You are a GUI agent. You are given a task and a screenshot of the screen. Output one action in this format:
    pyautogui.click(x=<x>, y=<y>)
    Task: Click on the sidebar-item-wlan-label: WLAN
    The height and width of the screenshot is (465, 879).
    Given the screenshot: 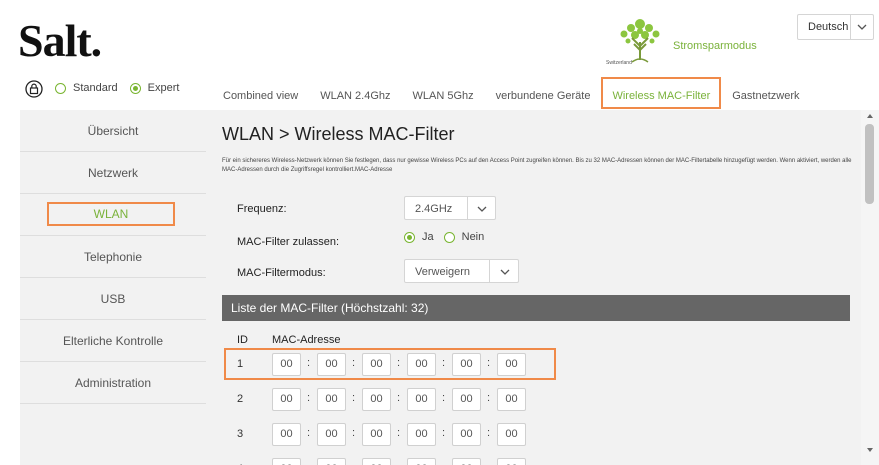 What is the action you would take?
    pyautogui.click(x=111, y=214)
    